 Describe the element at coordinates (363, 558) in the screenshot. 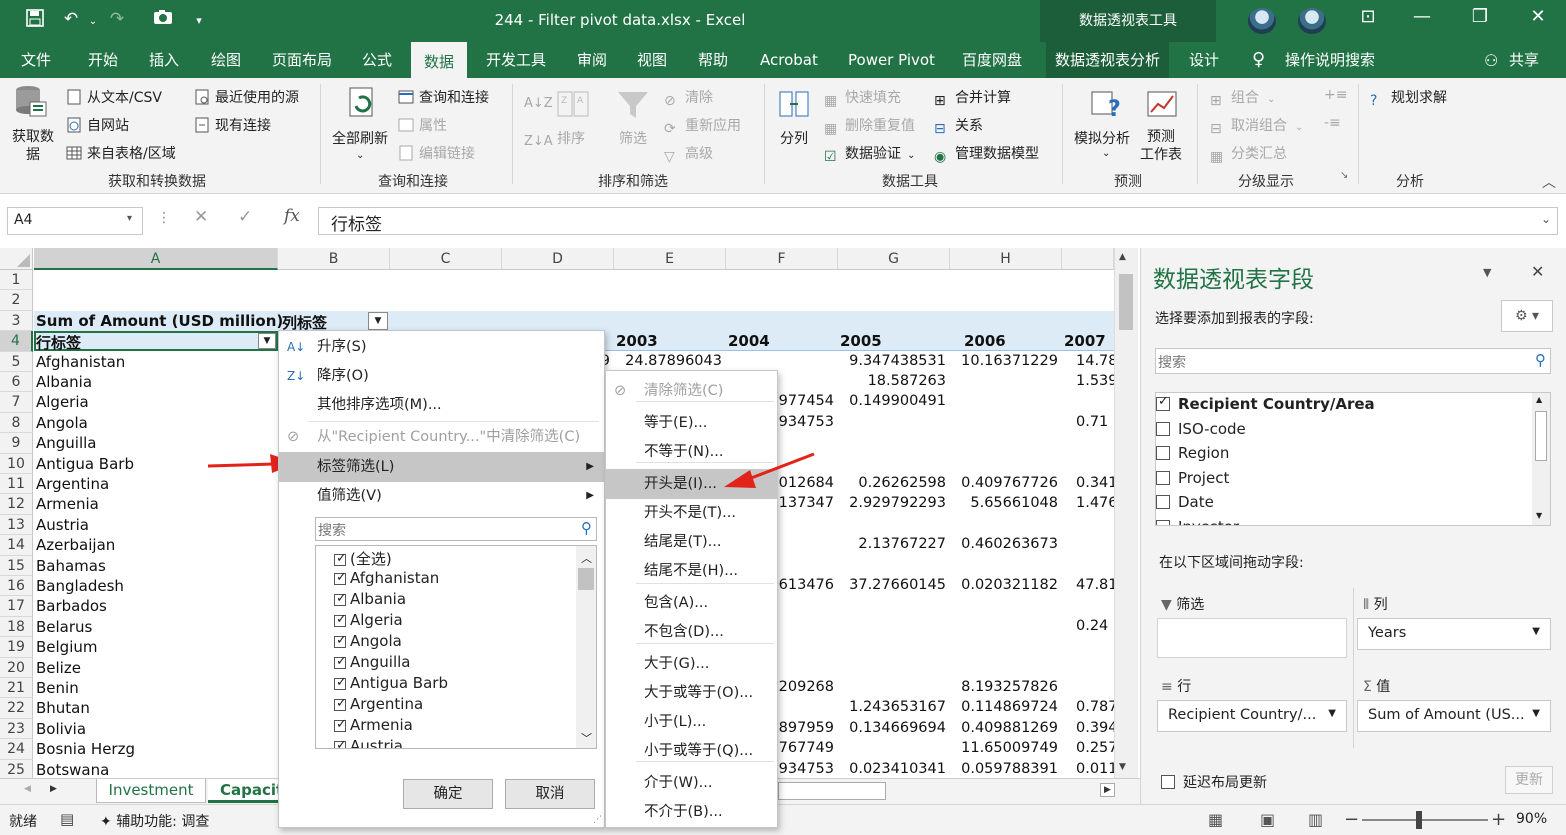

I see `filter-value-item: (全选)` at that location.